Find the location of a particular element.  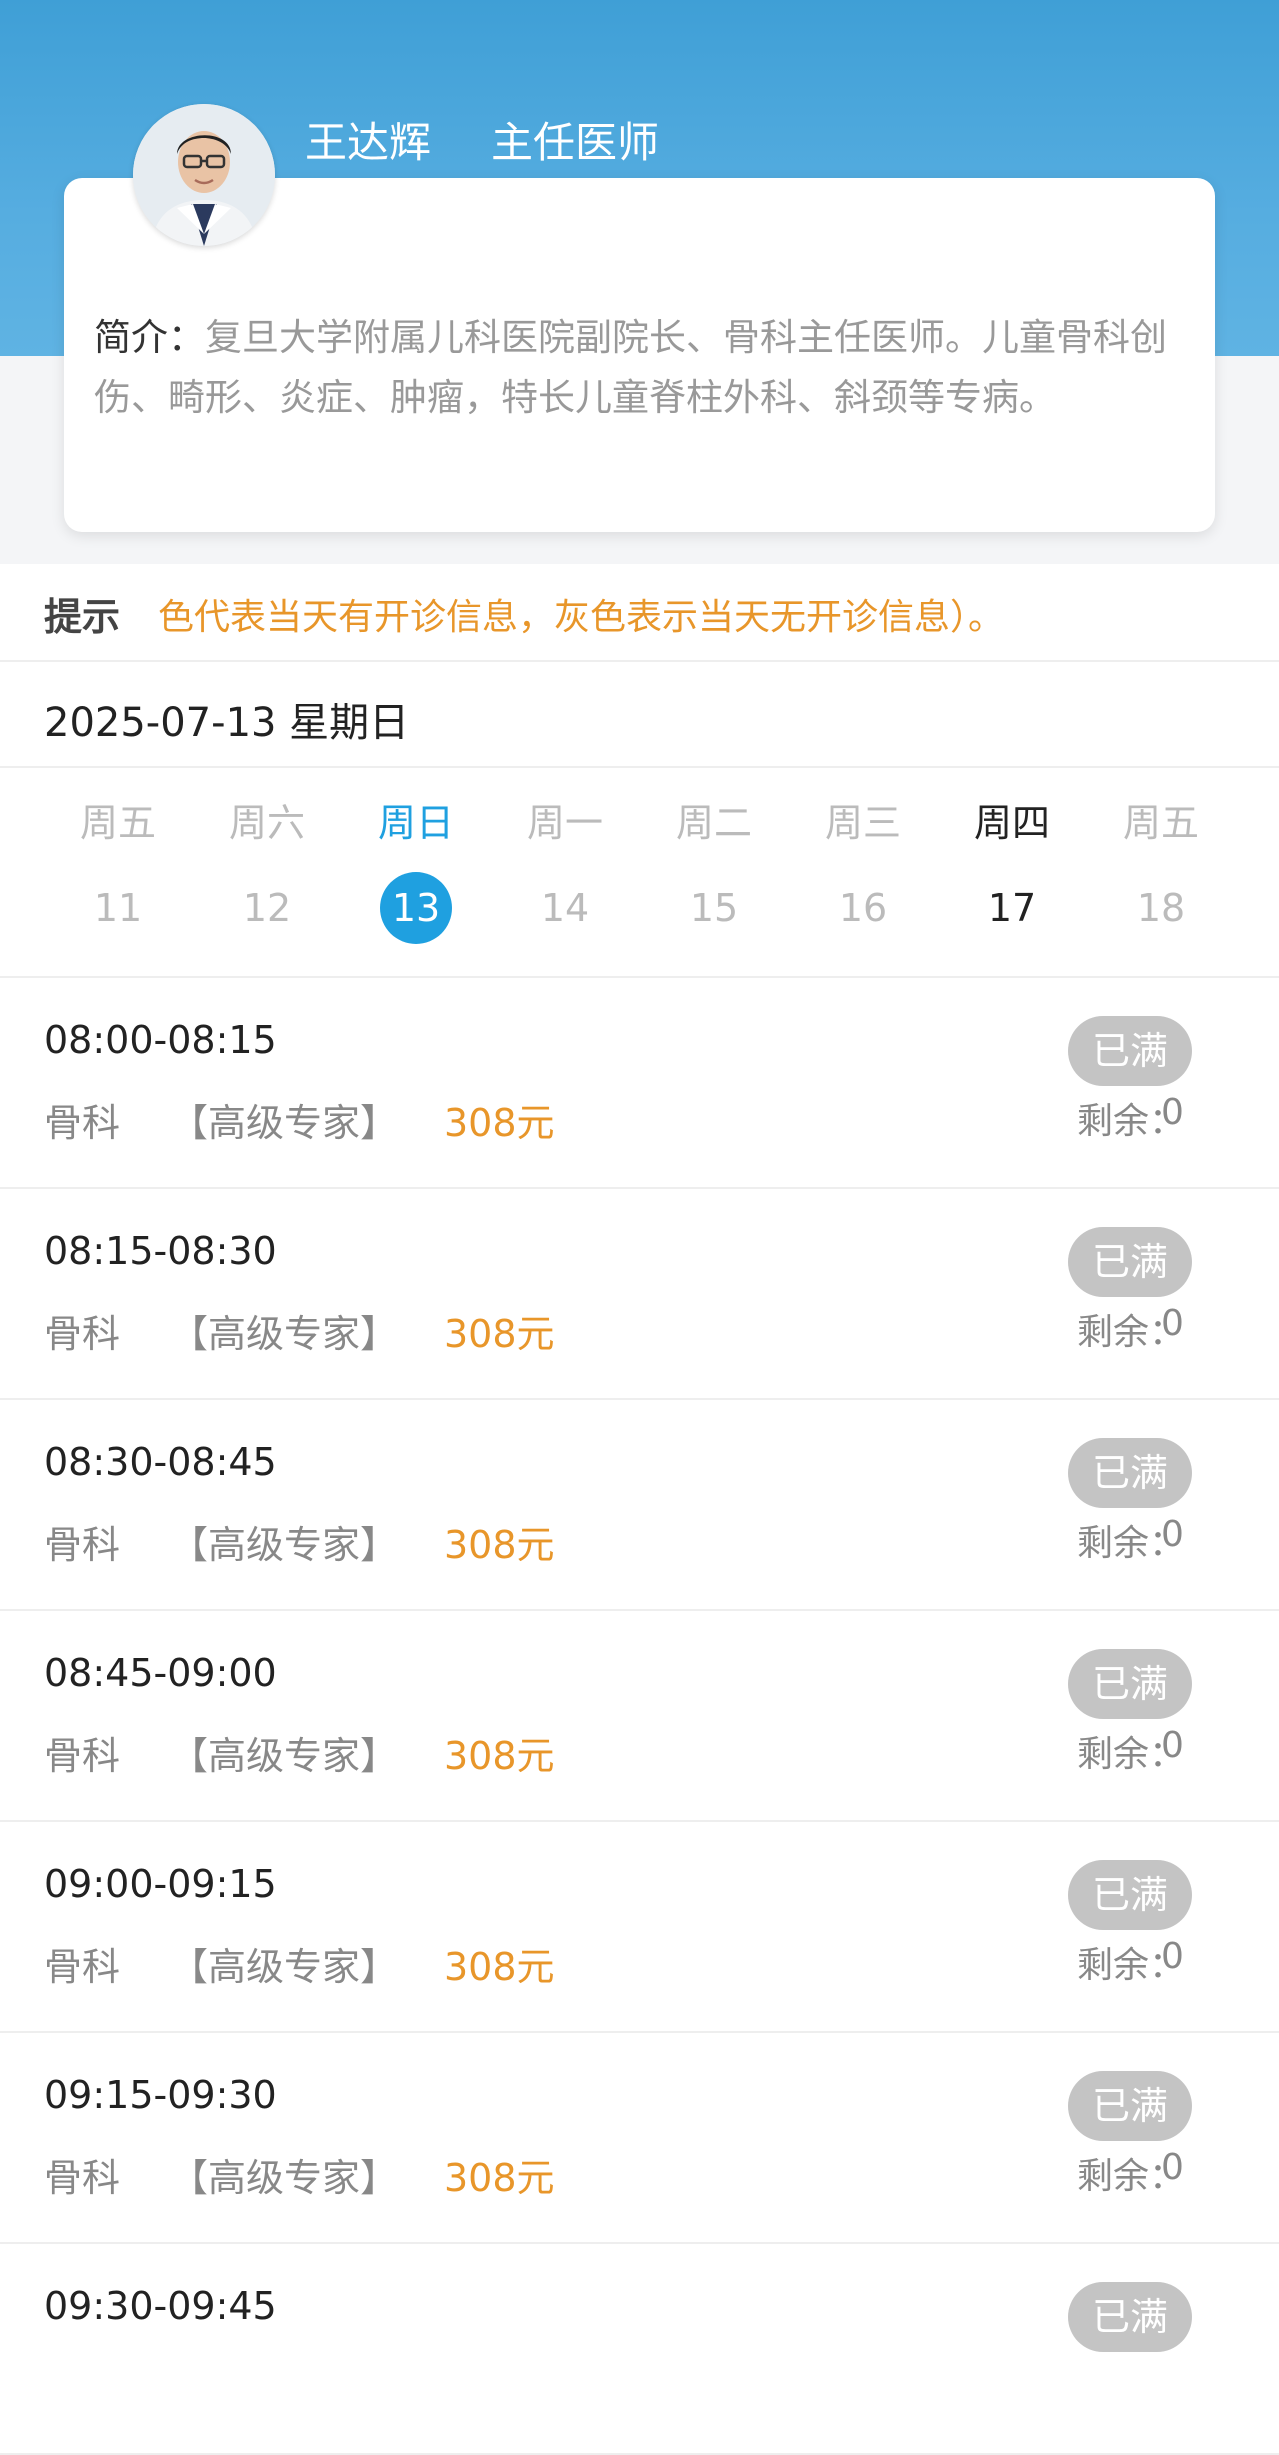

doctor-photo is located at coordinates (204, 175).